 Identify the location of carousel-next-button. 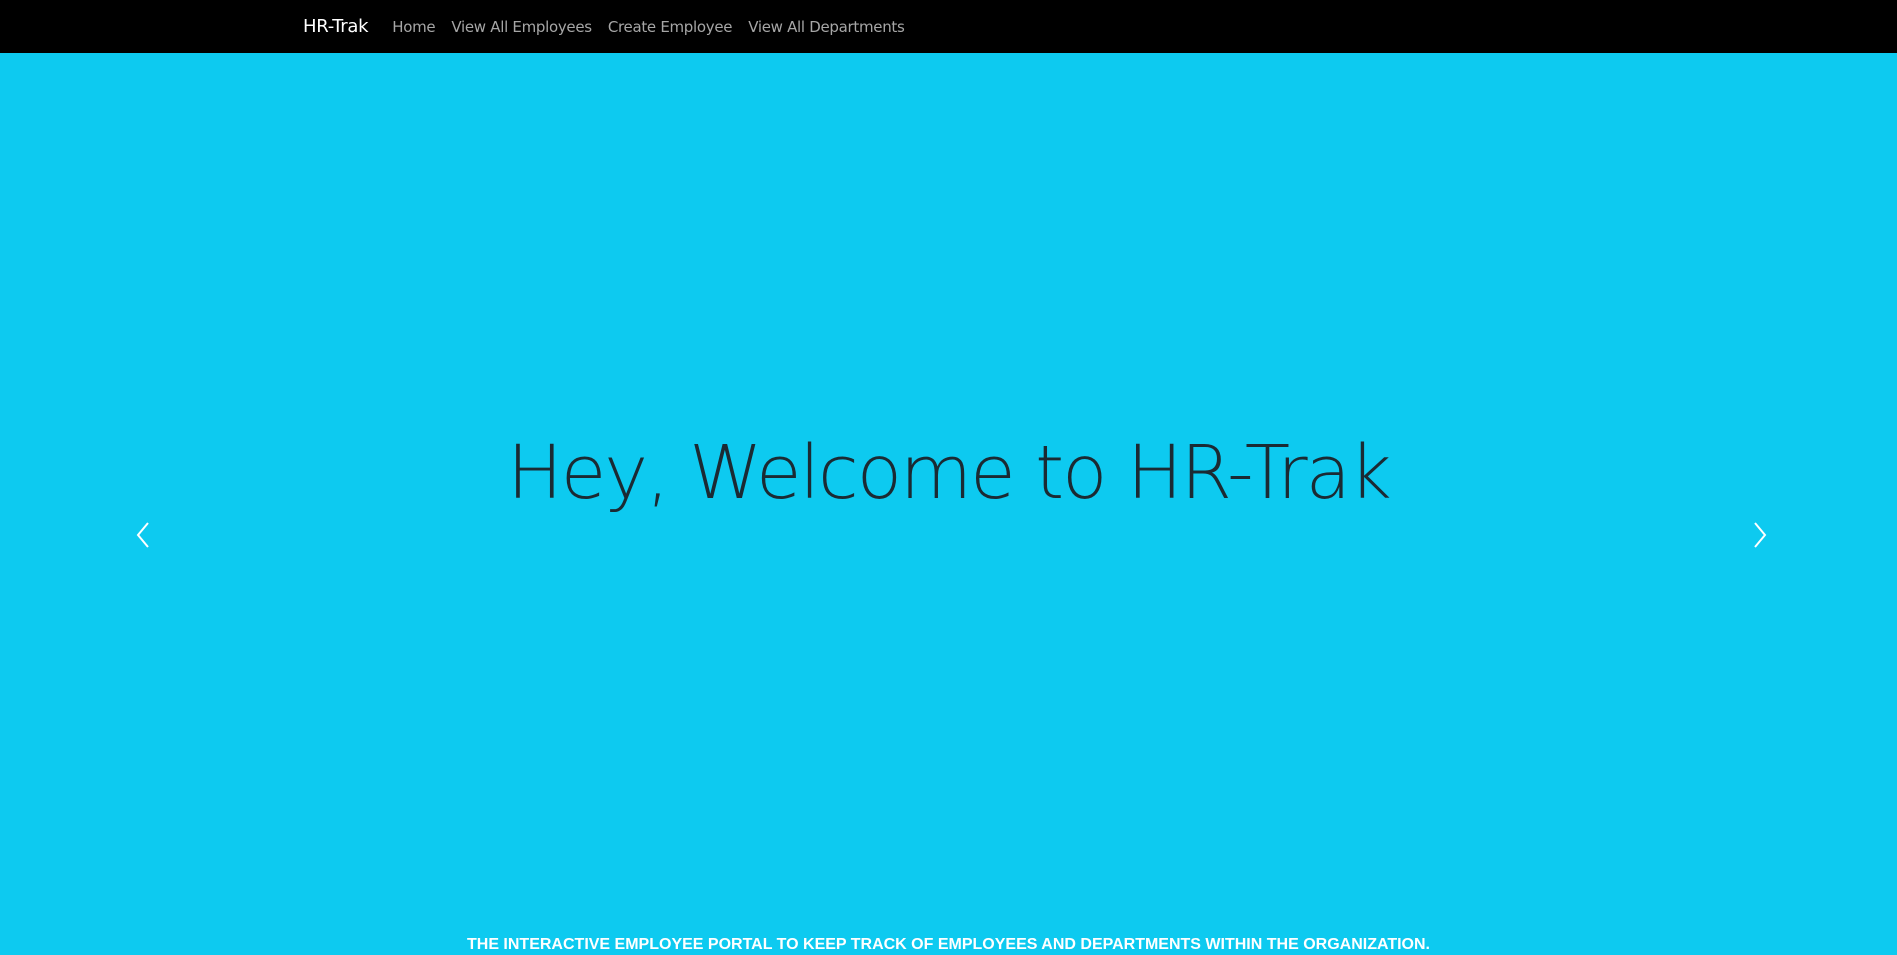
(1760, 535).